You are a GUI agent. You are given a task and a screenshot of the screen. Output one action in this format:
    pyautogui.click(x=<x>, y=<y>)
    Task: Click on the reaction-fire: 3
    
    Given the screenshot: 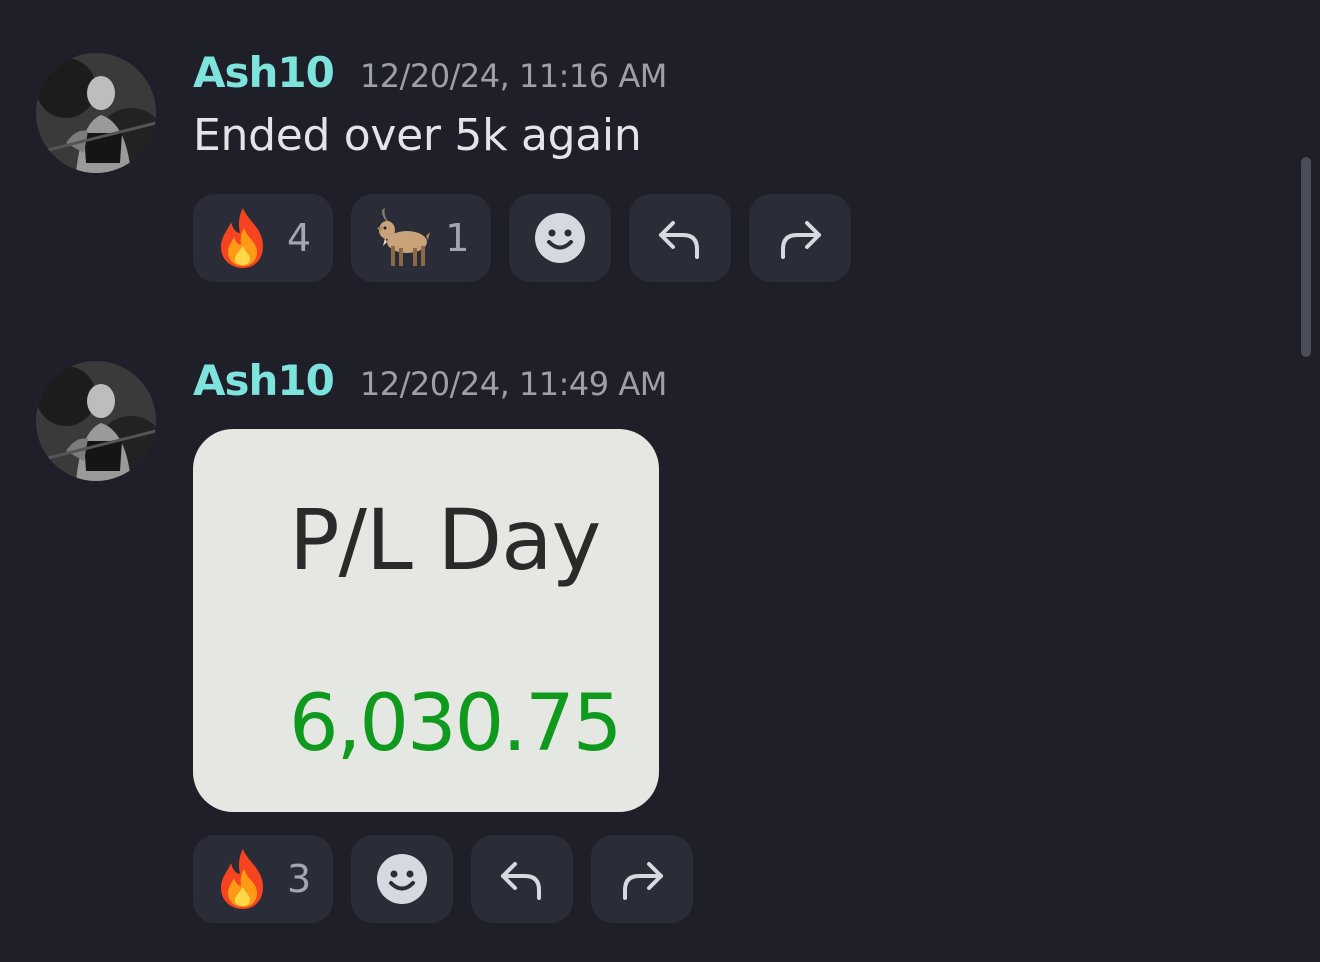 What is the action you would take?
    pyautogui.click(x=263, y=879)
    